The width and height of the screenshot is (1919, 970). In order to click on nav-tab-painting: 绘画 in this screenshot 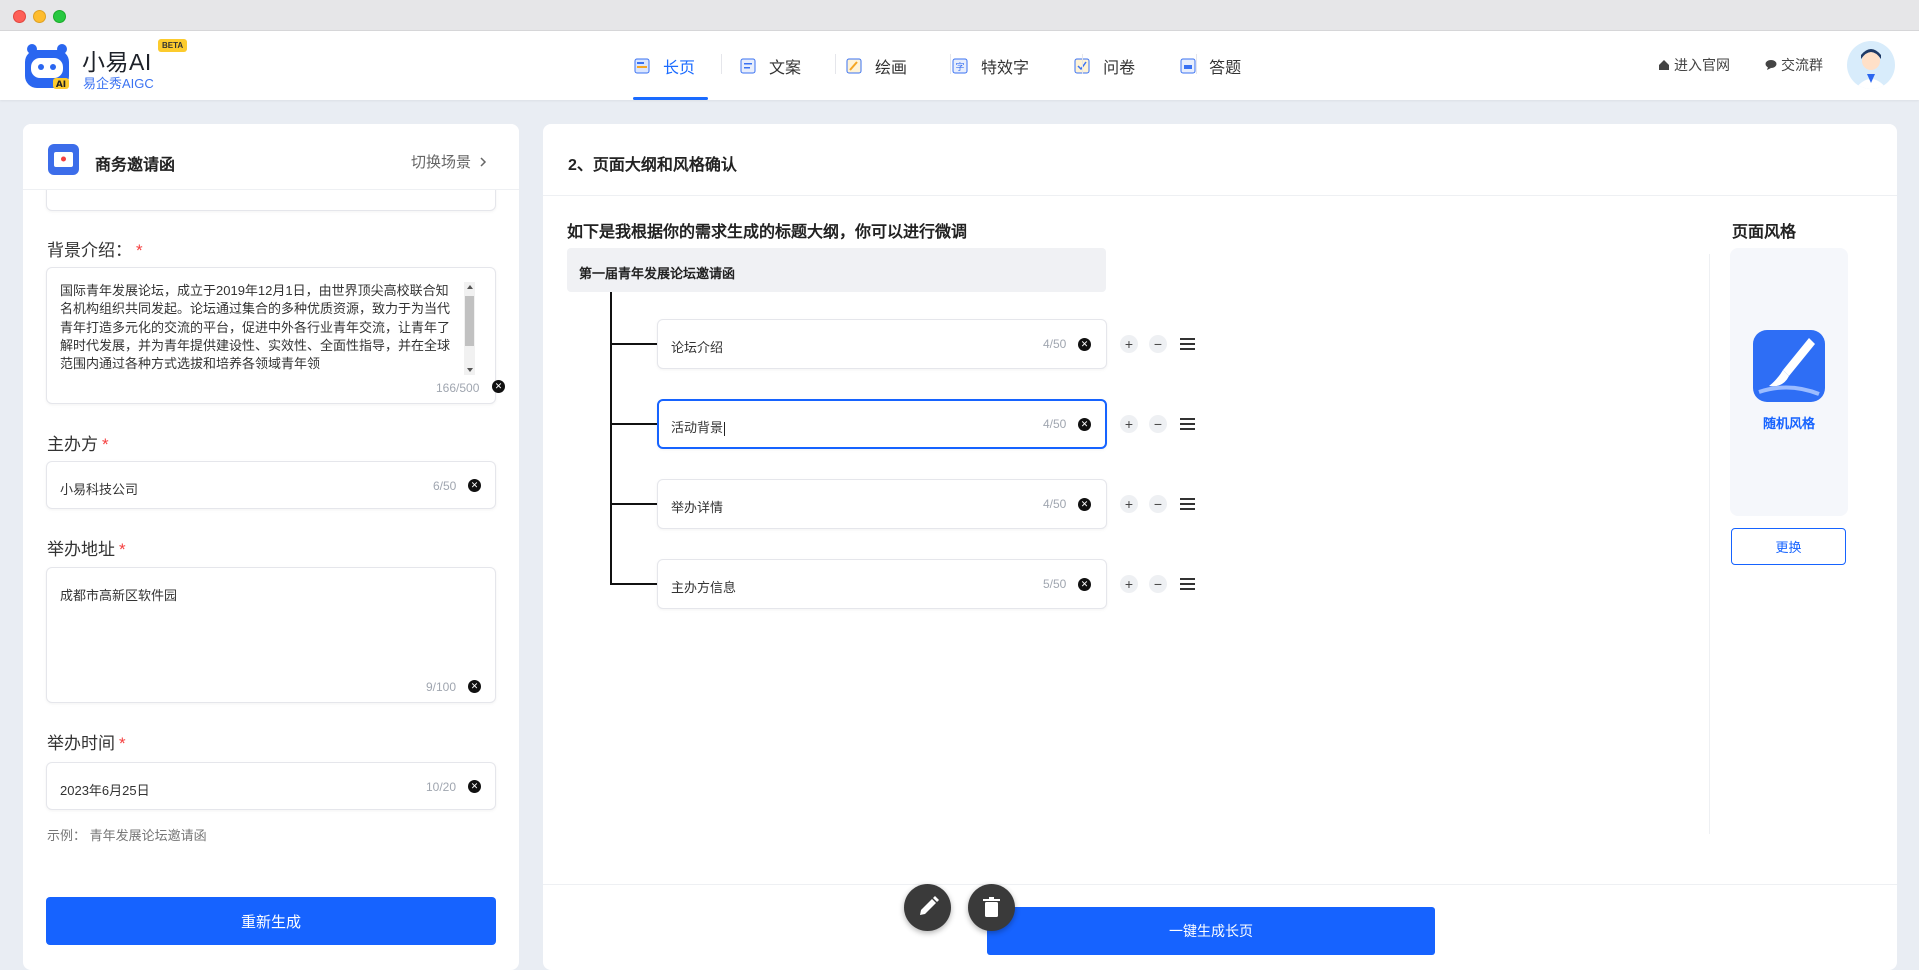, I will do `click(876, 65)`.